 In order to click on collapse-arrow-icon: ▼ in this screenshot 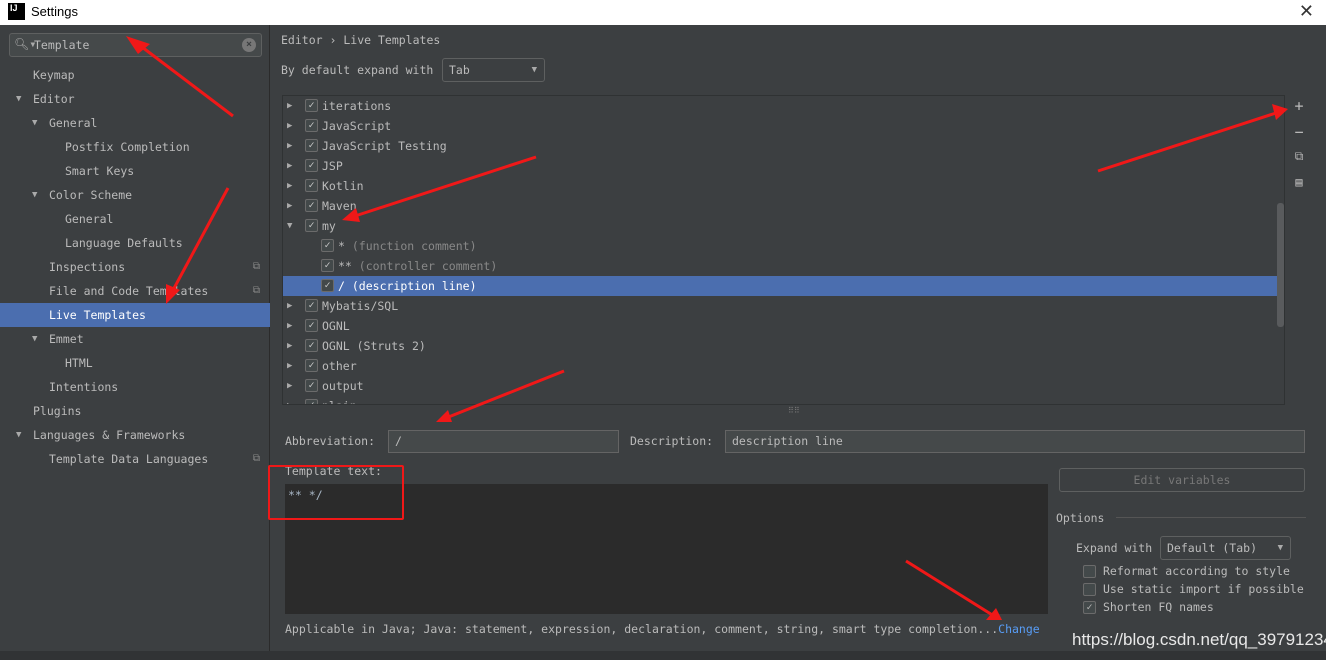, I will do `click(289, 226)`.